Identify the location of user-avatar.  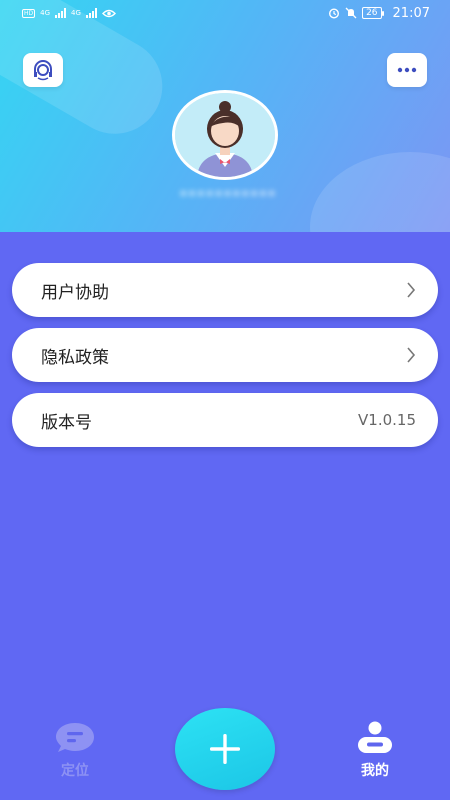
(225, 135).